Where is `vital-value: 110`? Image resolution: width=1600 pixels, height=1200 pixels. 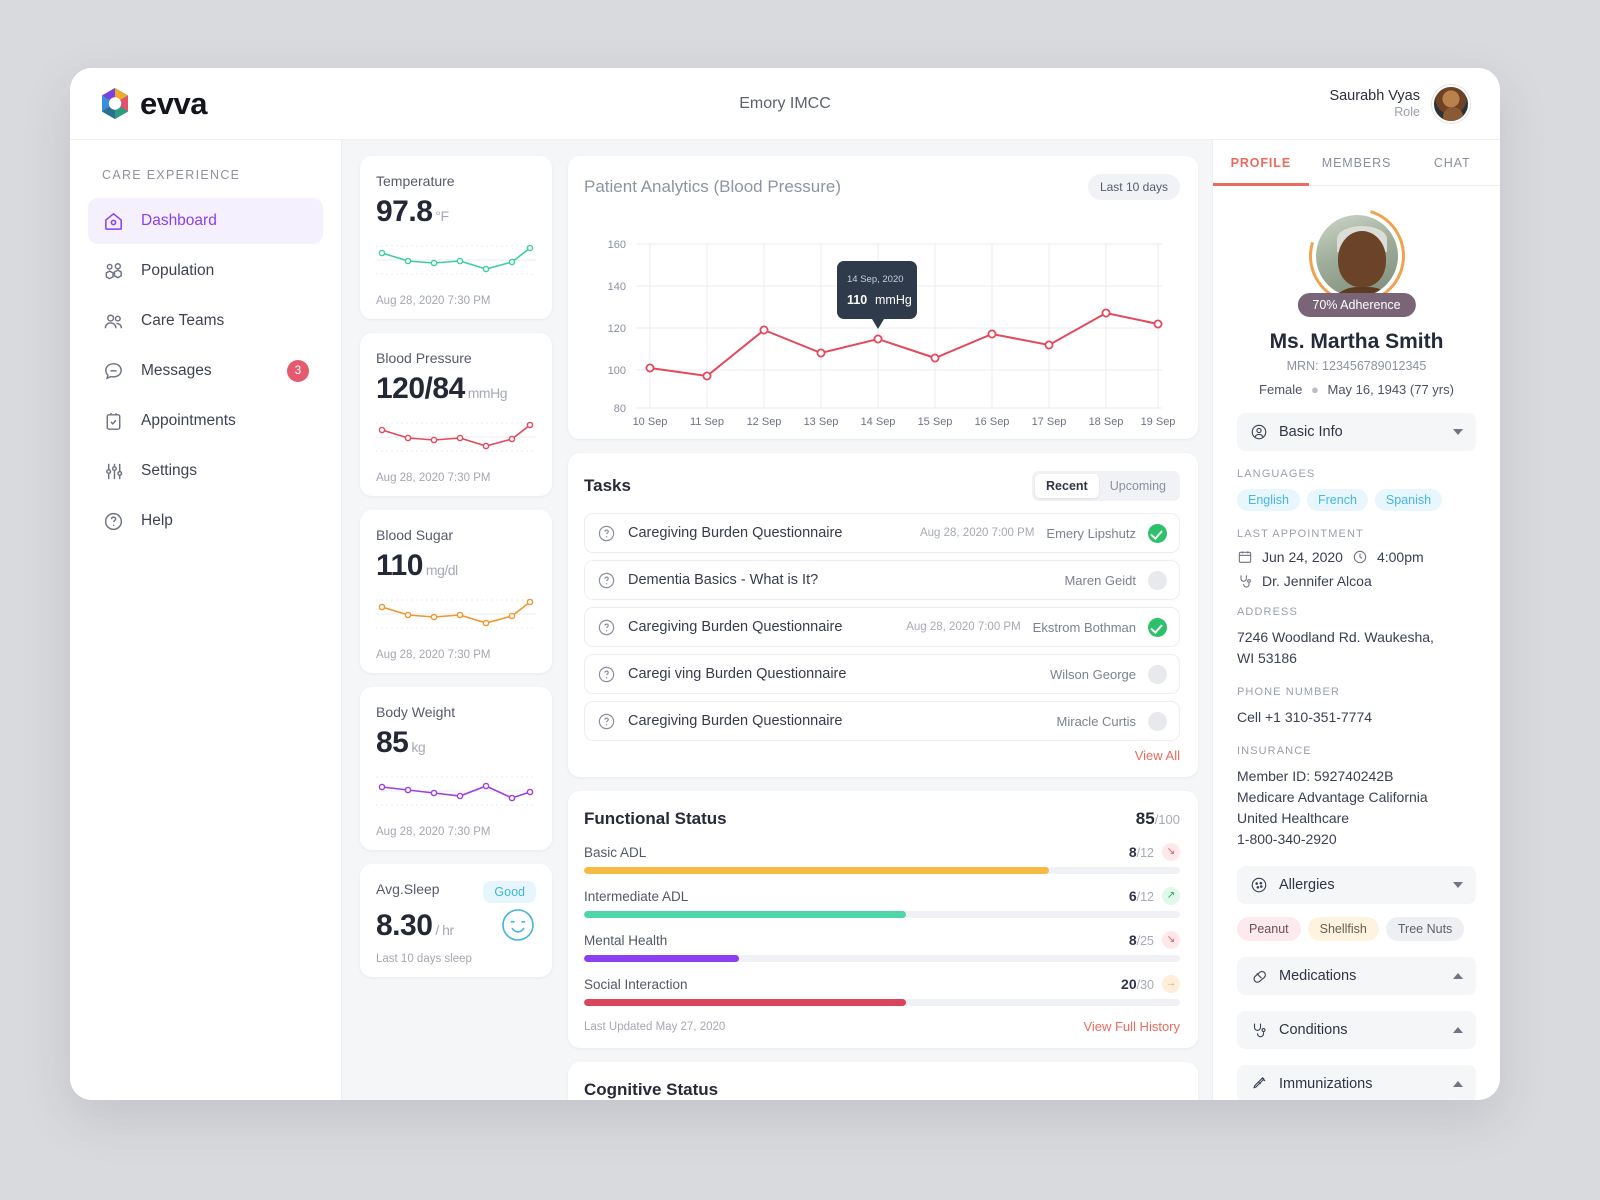 vital-value: 110 is located at coordinates (399, 565).